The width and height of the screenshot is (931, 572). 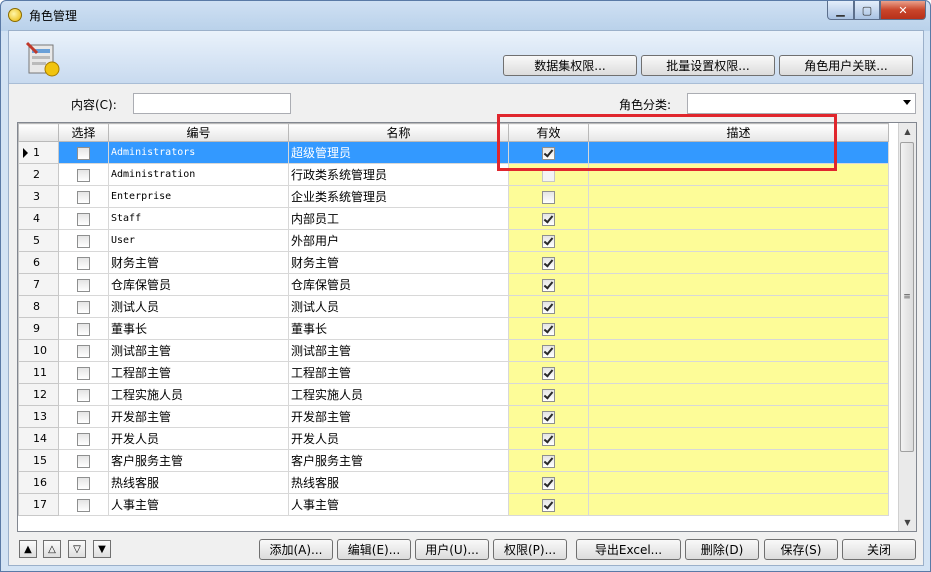 I want to click on name-cell: 超级管理员, so click(x=398, y=152).